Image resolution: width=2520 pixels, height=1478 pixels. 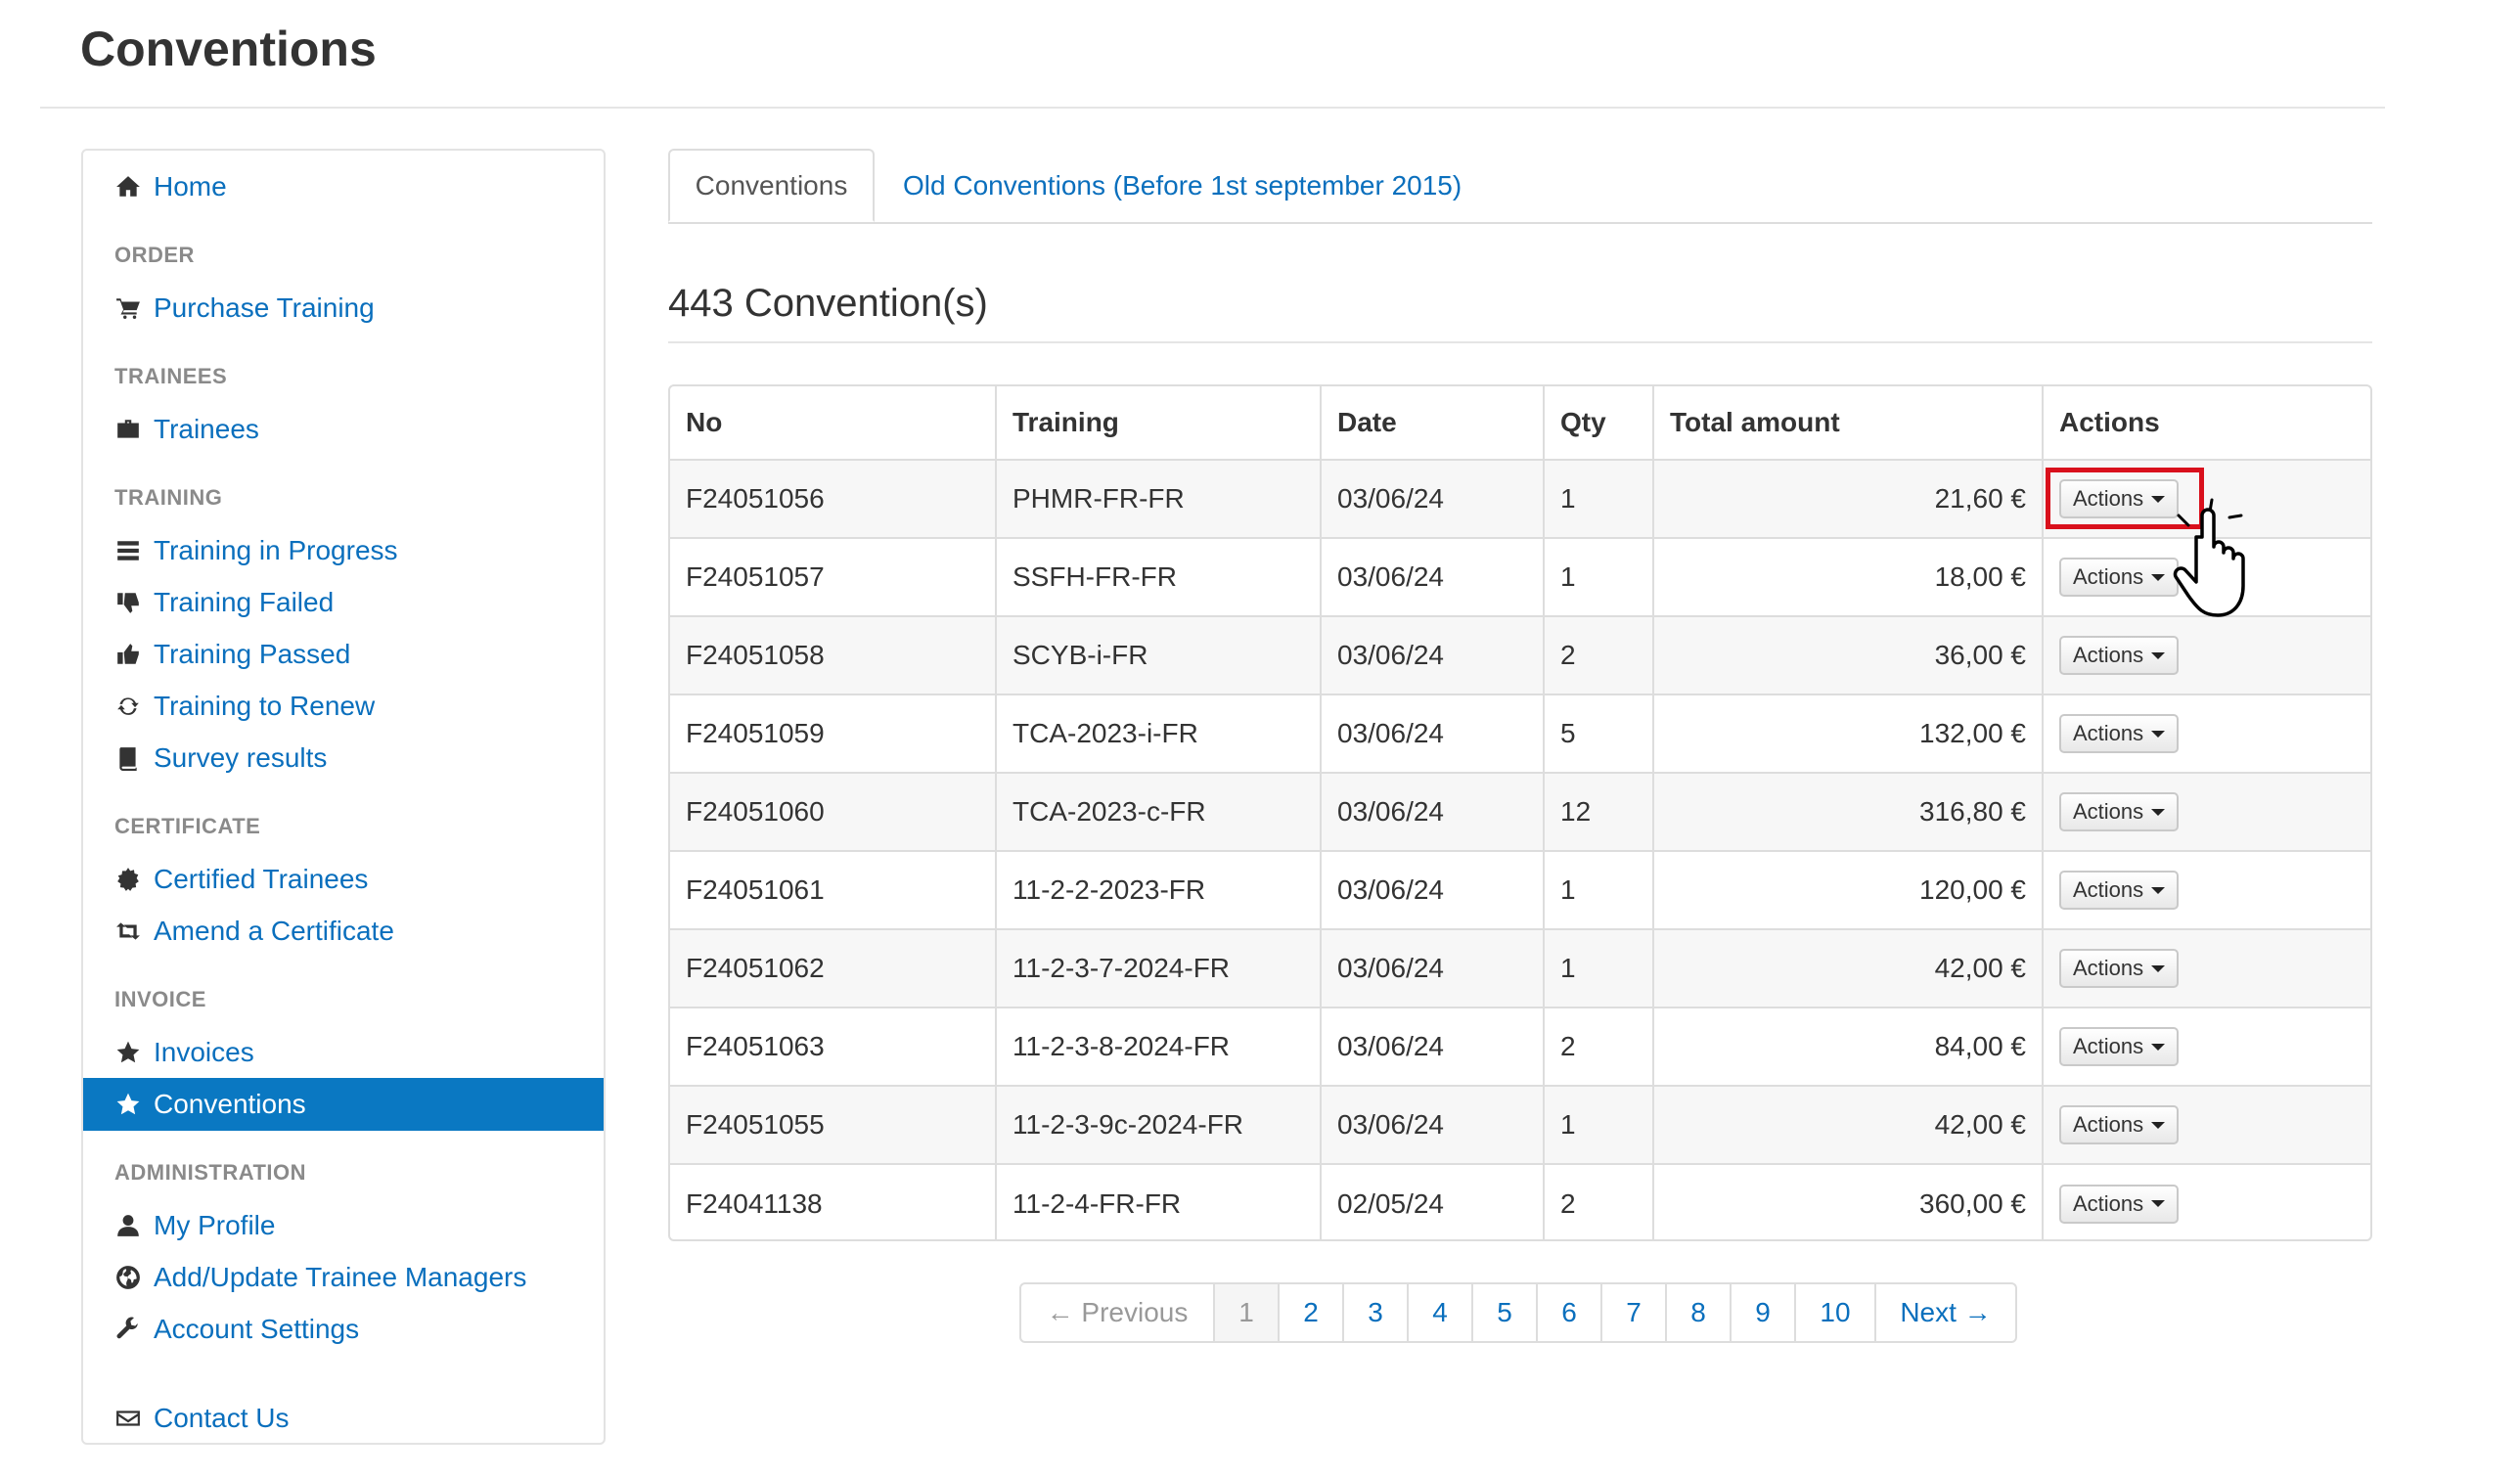 I want to click on sidebar-item-home: Home, so click(x=343, y=186).